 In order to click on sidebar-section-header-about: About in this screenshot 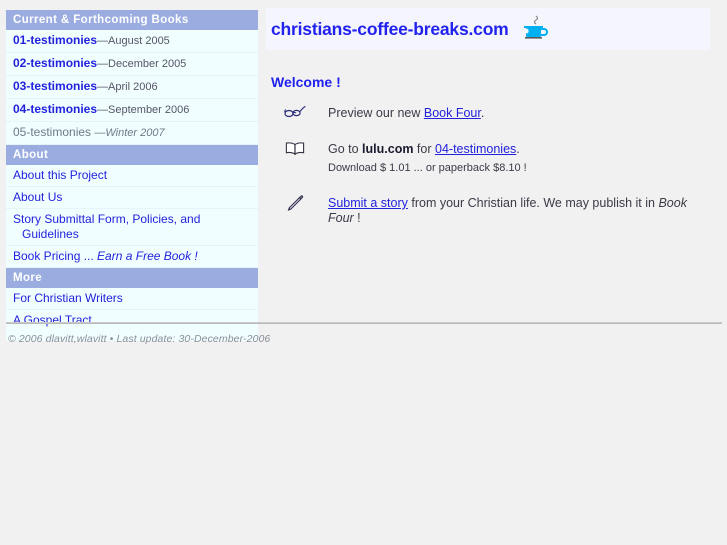, I will do `click(132, 155)`.